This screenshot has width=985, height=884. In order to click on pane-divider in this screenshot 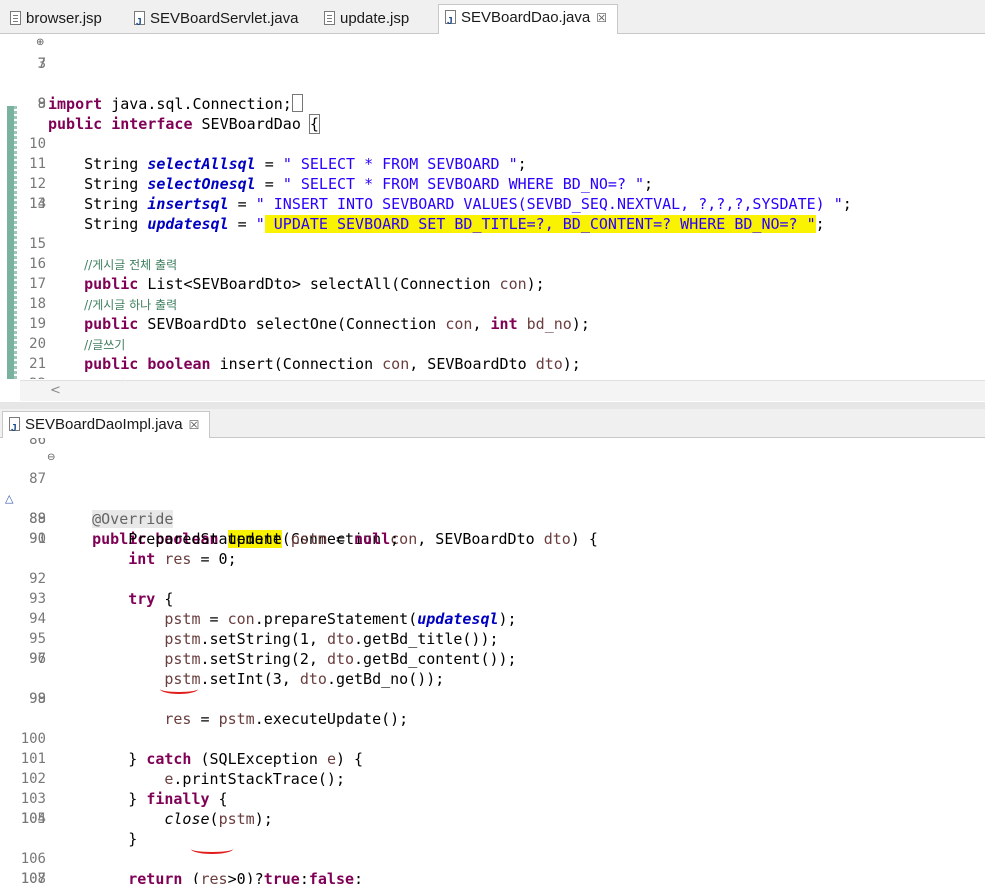, I will do `click(492, 405)`.